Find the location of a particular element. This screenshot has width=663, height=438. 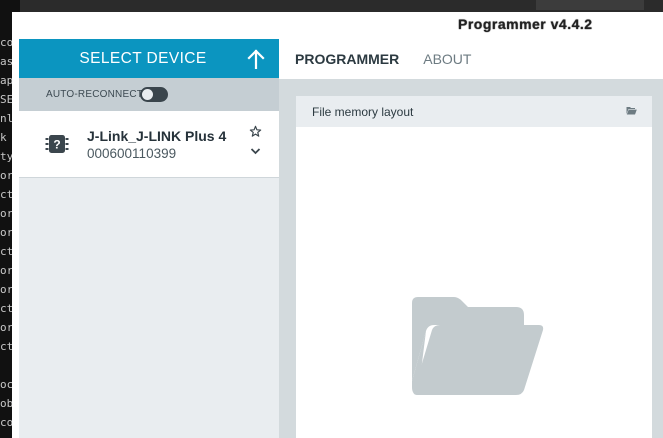

window-titlebar: Programmer v4.4.2 is located at coordinates (337, 25).